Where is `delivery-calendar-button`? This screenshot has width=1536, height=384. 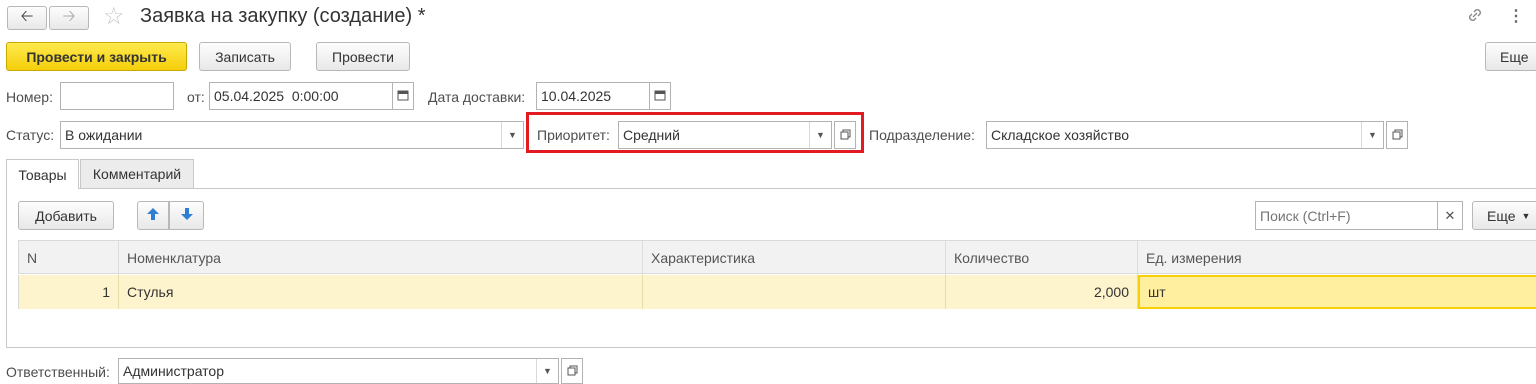 delivery-calendar-button is located at coordinates (660, 96).